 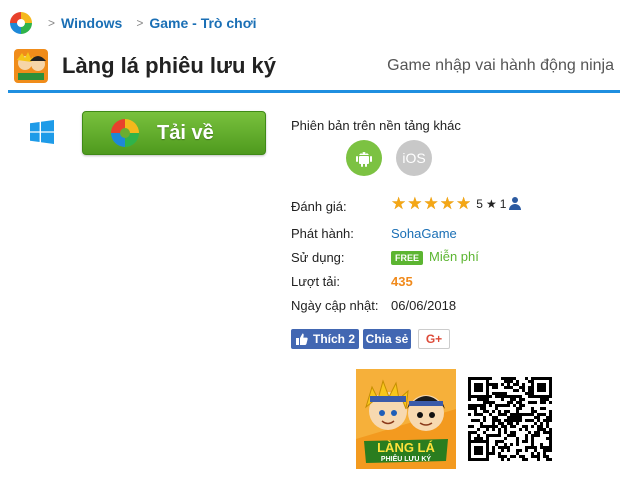 What do you see at coordinates (406, 419) in the screenshot?
I see `game-cover-image: LÀNG LÁ PHIÊU LƯU KÝ` at bounding box center [406, 419].